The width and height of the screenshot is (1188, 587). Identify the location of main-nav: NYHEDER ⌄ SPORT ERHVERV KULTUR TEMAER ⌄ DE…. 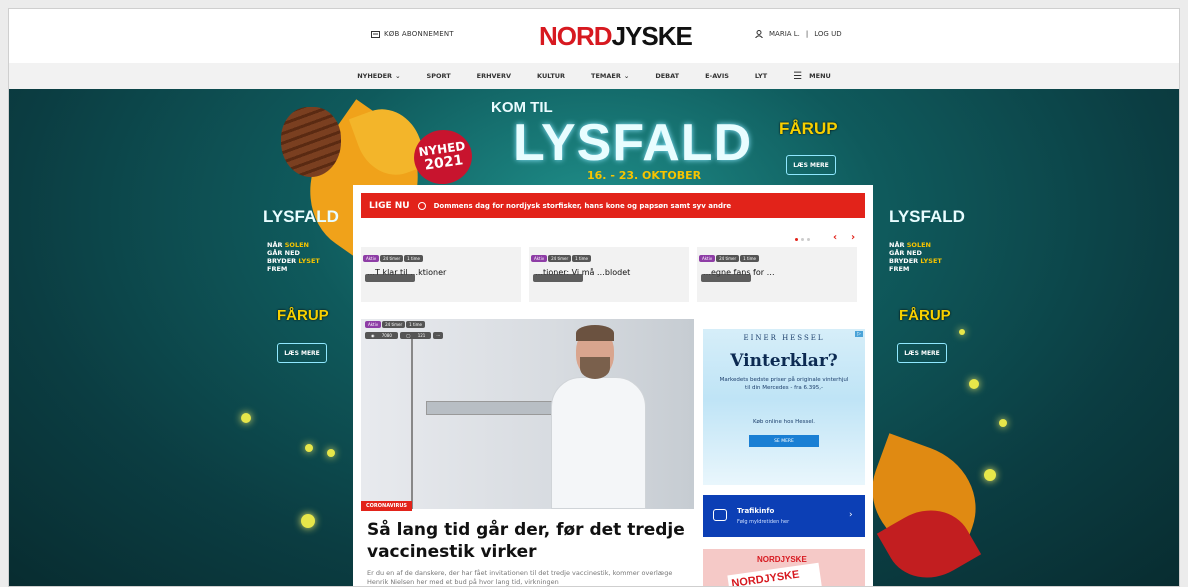
(594, 76).